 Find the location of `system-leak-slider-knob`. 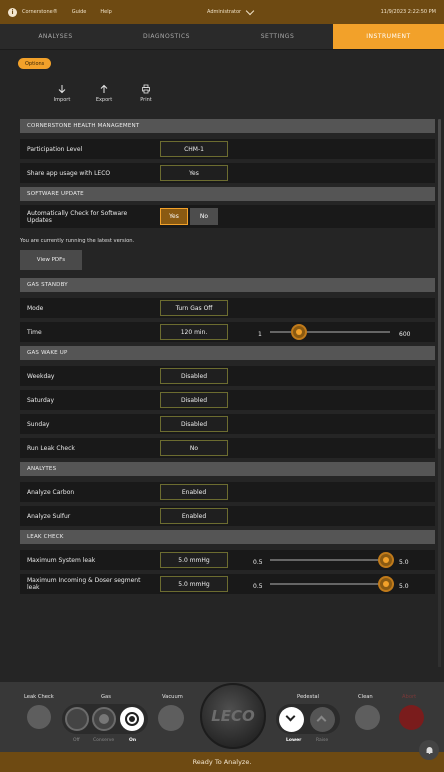

system-leak-slider-knob is located at coordinates (386, 560).